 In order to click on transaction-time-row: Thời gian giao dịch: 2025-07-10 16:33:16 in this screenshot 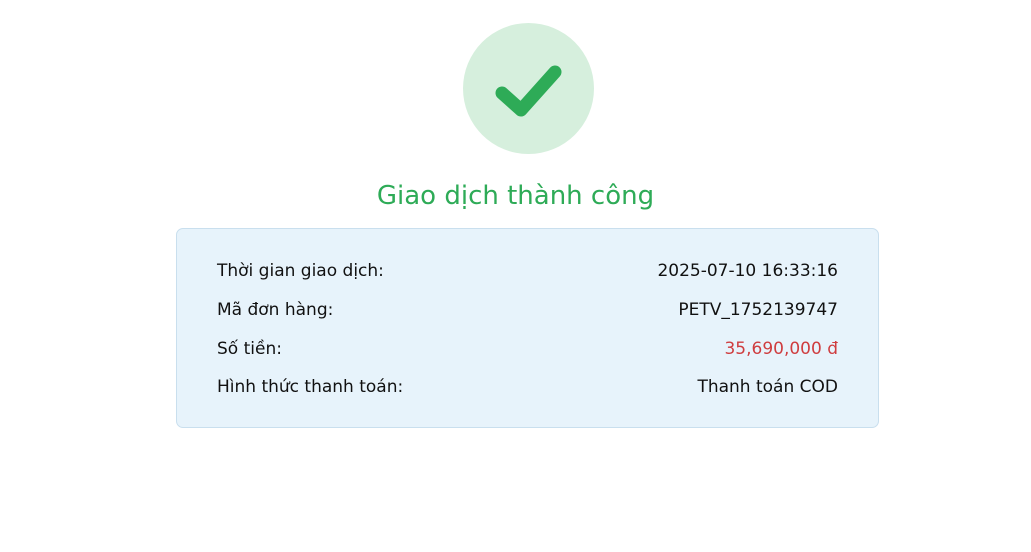, I will do `click(527, 271)`.